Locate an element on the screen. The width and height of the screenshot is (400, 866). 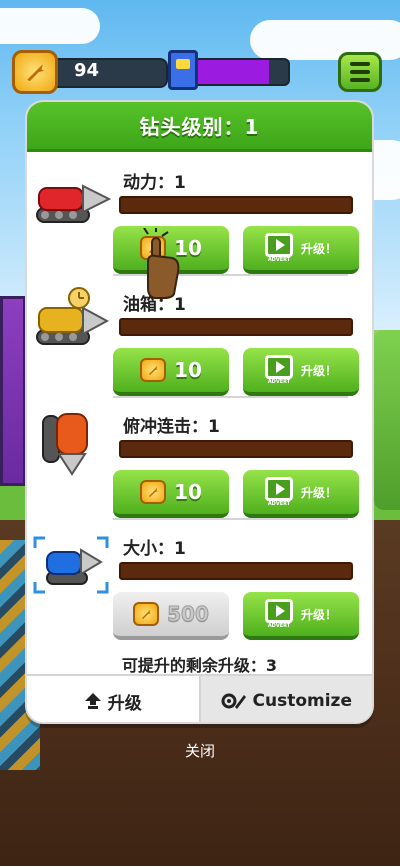
tab-customize-label: Customize is located at coordinates (302, 701).